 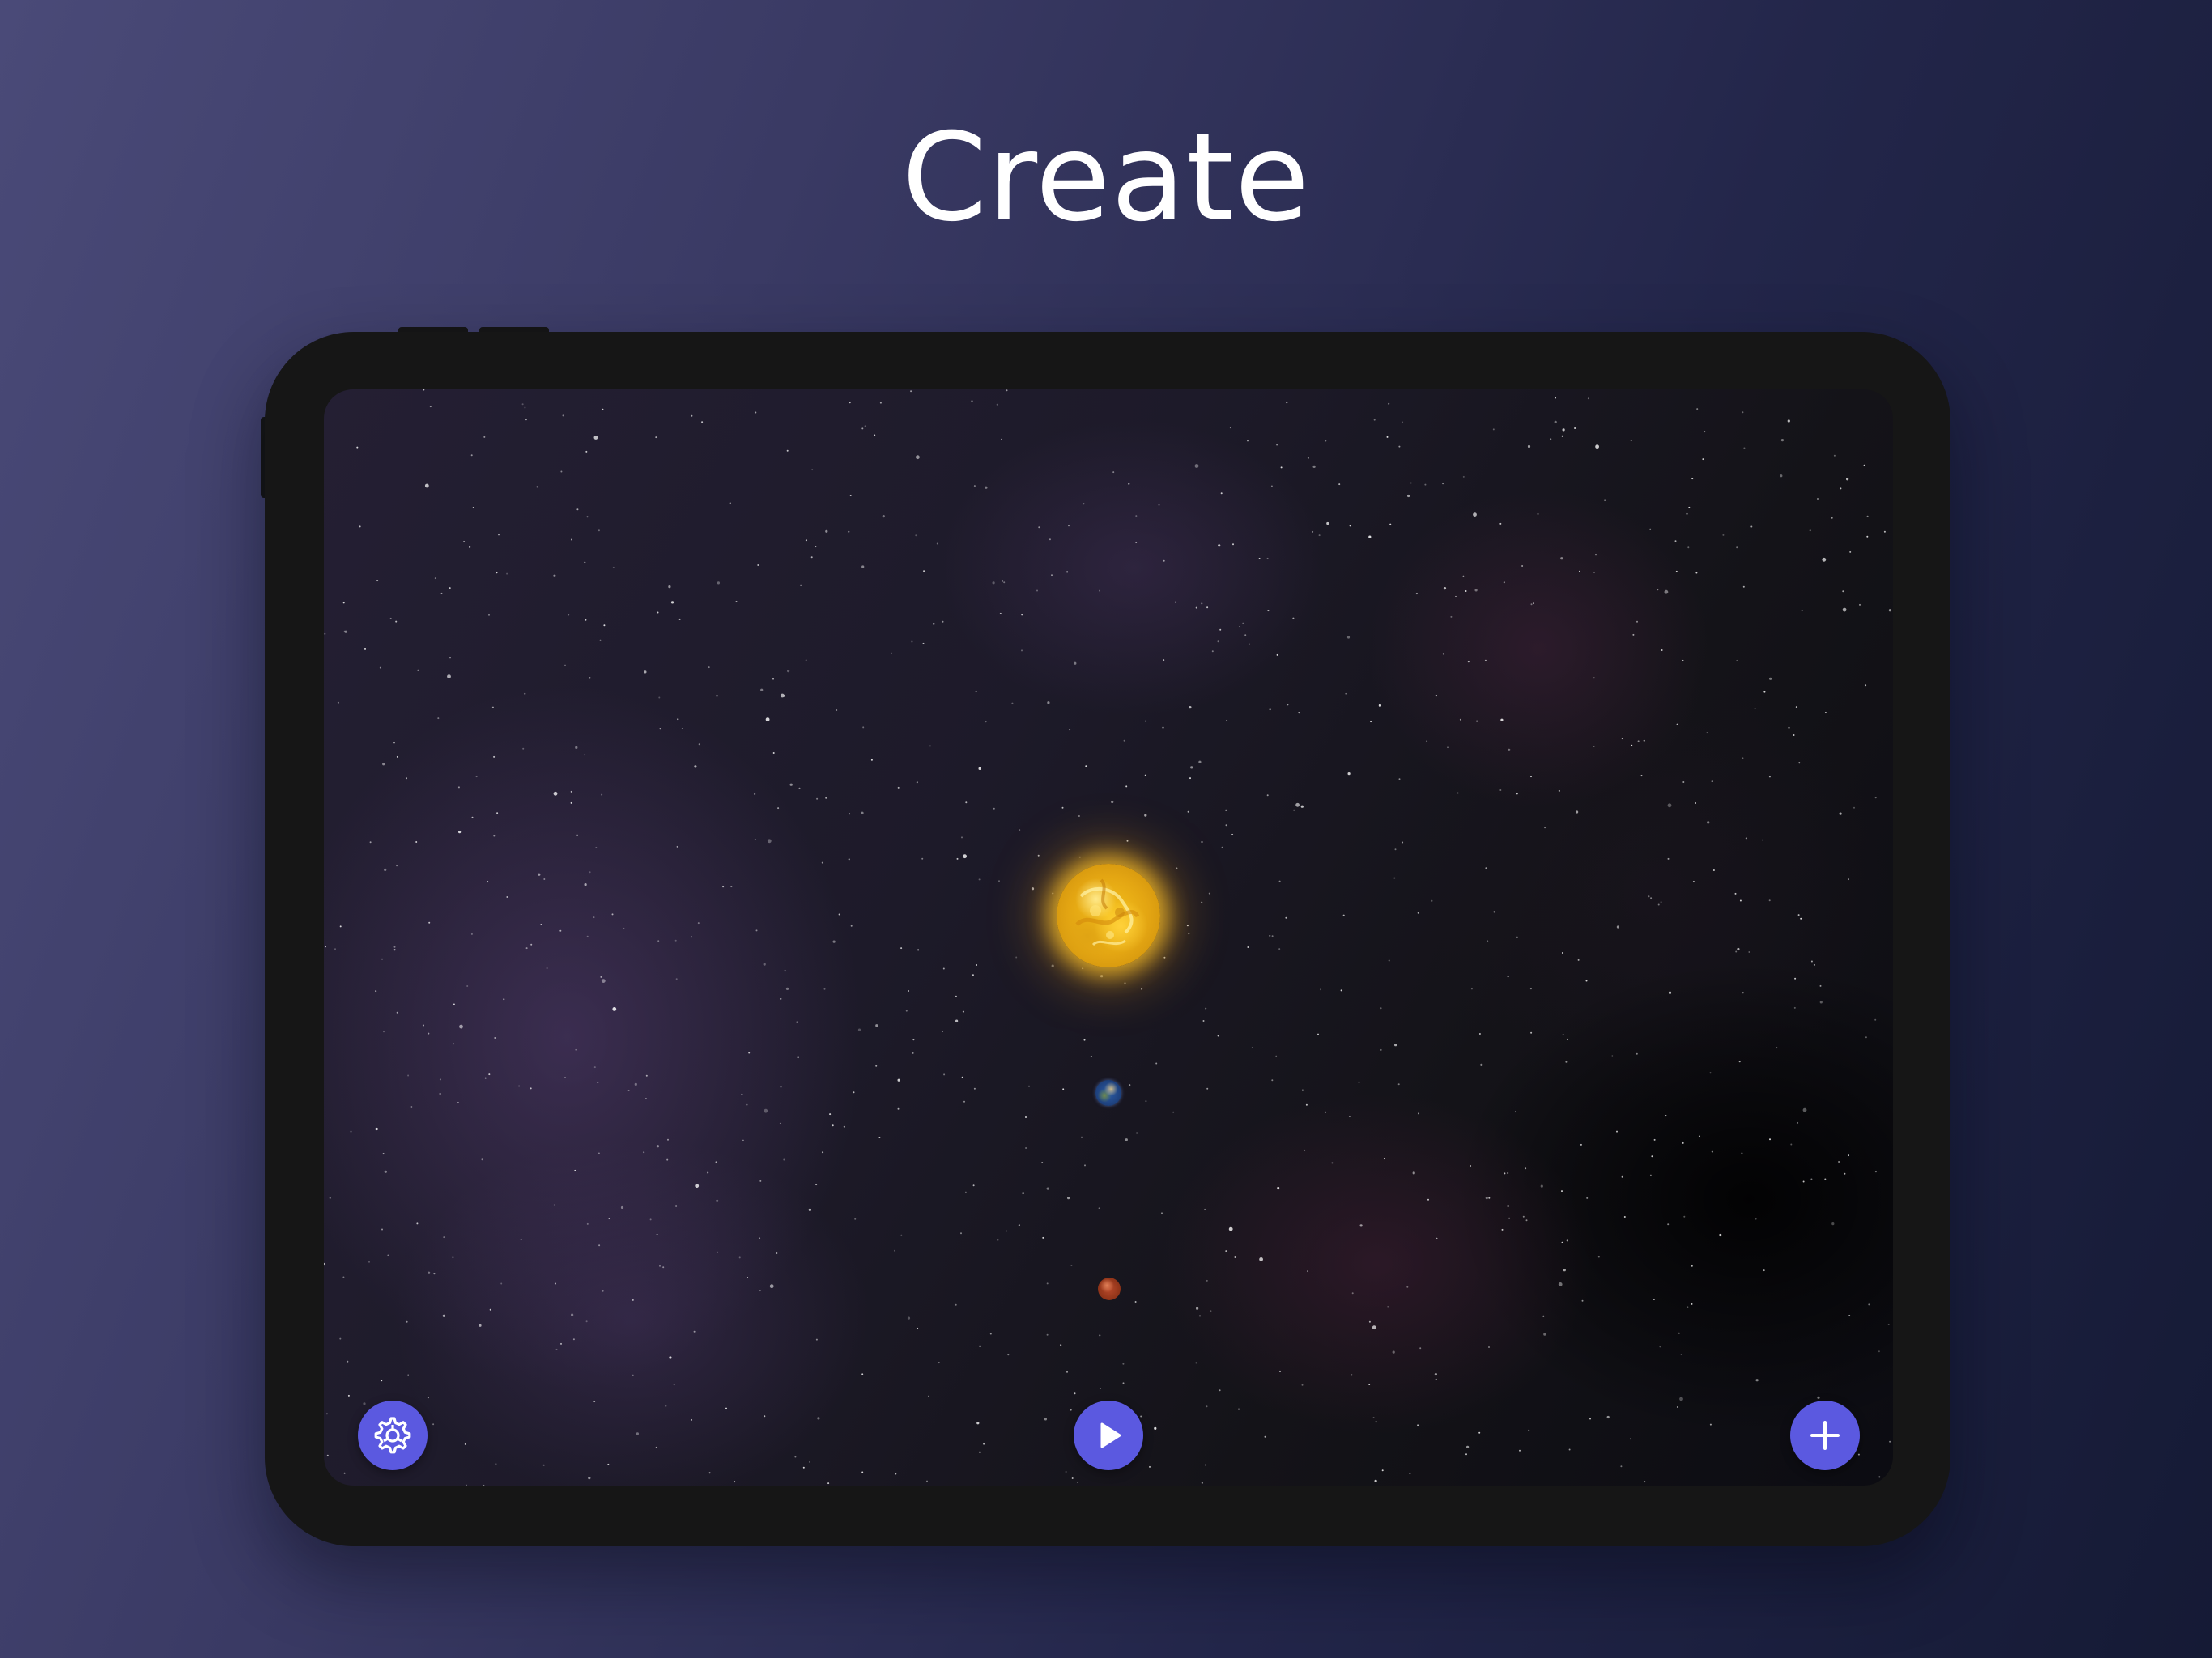 What do you see at coordinates (1825, 1435) in the screenshot?
I see `add-body-button` at bounding box center [1825, 1435].